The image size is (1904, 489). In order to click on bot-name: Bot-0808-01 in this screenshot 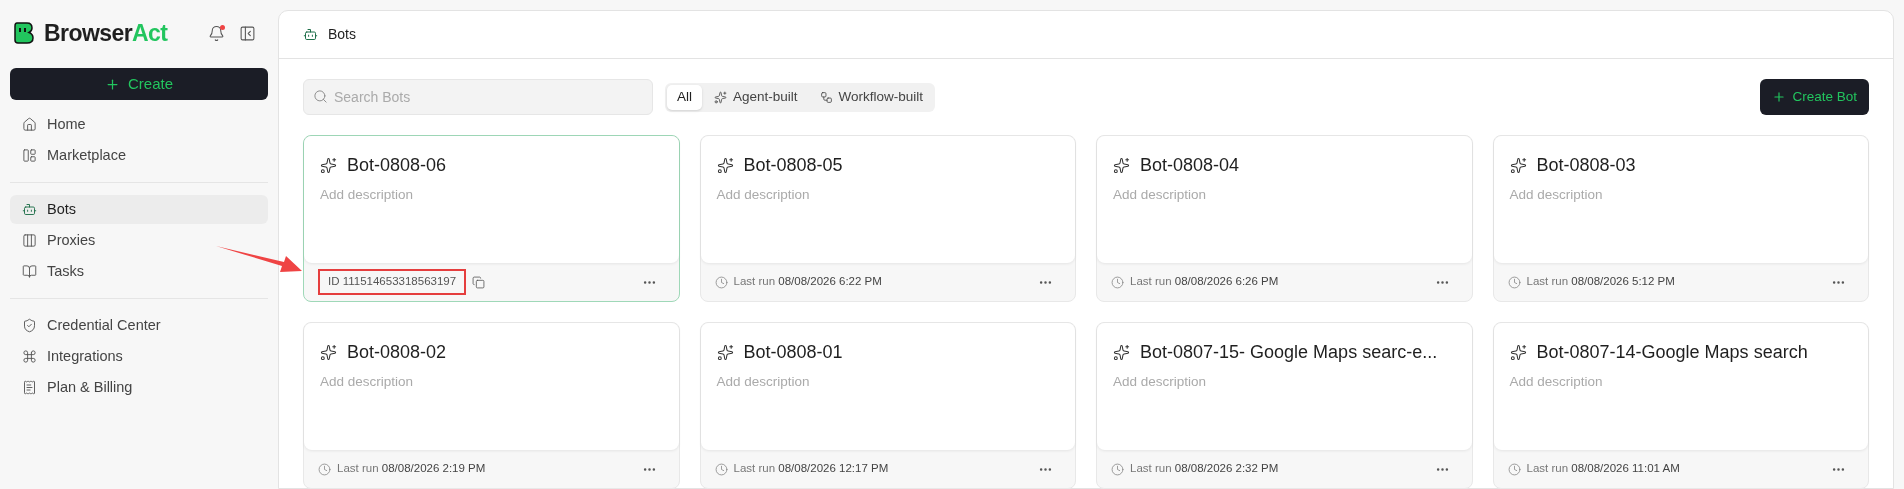, I will do `click(793, 352)`.